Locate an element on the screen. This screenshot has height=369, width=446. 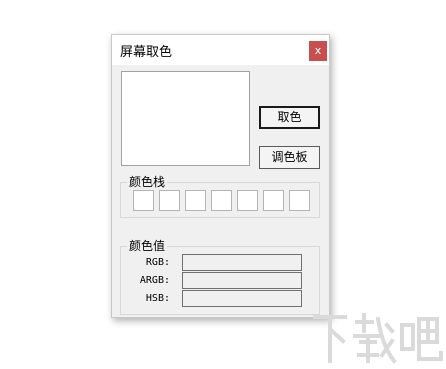
close-icon: x is located at coordinates (318, 50).